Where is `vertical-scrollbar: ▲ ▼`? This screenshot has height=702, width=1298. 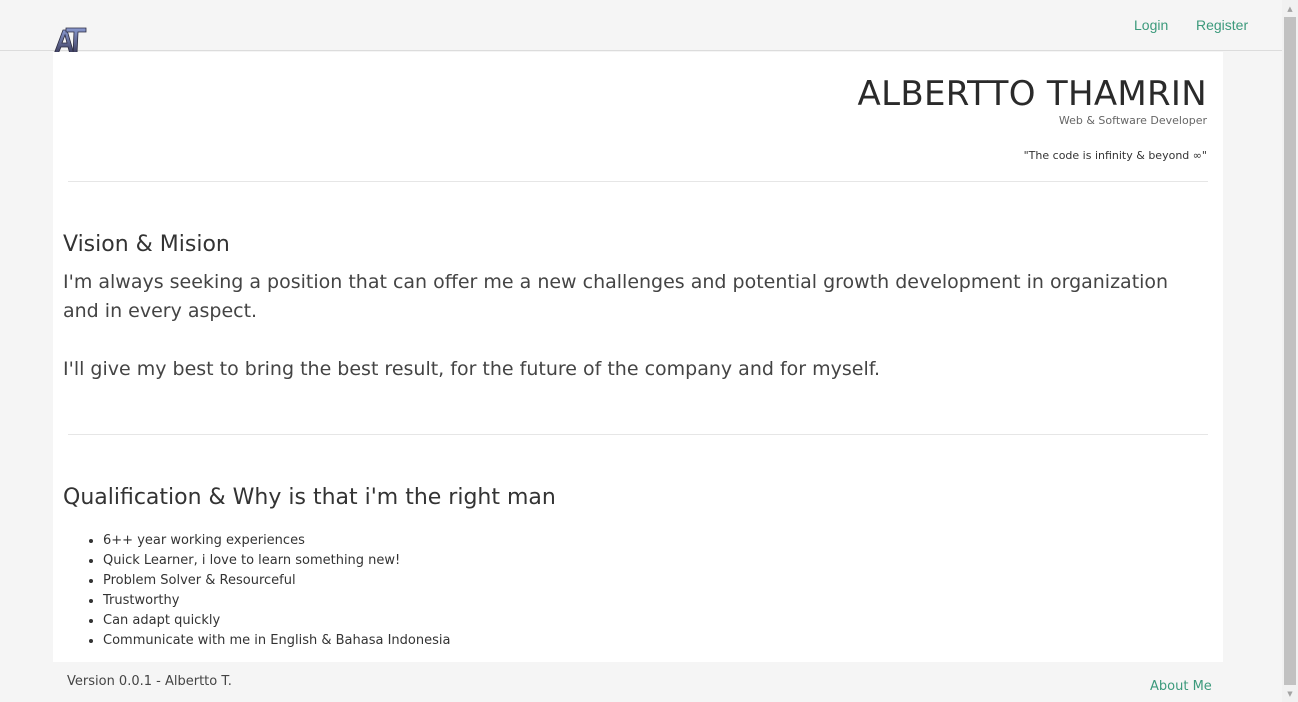 vertical-scrollbar: ▲ ▼ is located at coordinates (1290, 351).